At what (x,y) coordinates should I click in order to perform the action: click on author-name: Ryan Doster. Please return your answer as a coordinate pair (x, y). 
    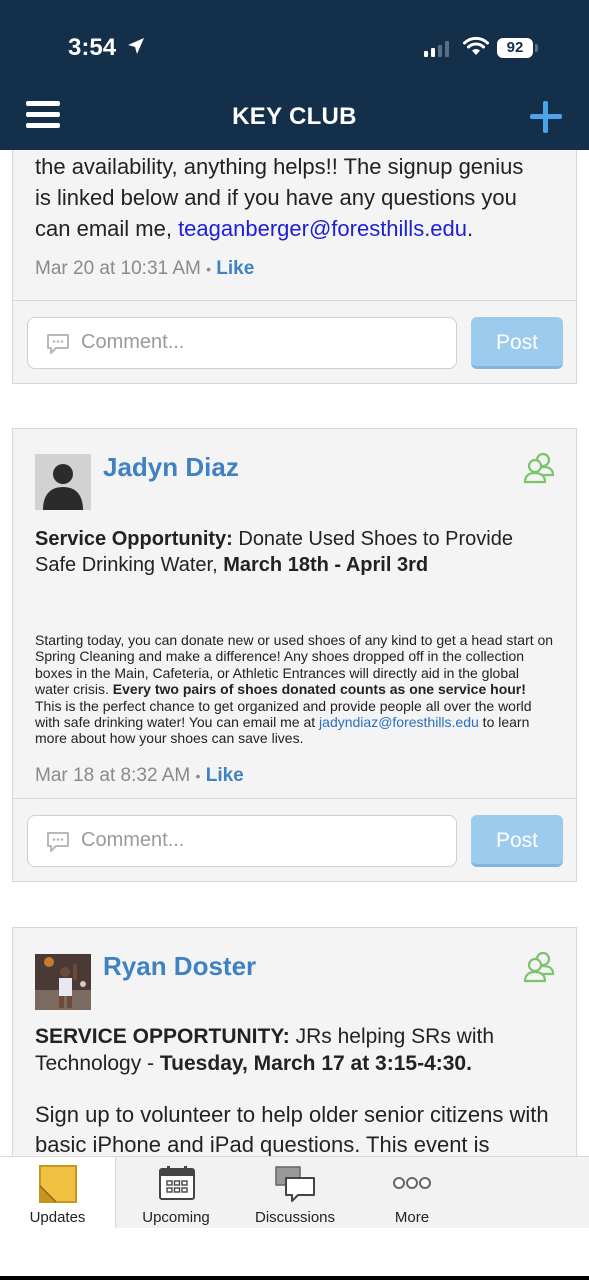
    Looking at the image, I should click on (179, 966).